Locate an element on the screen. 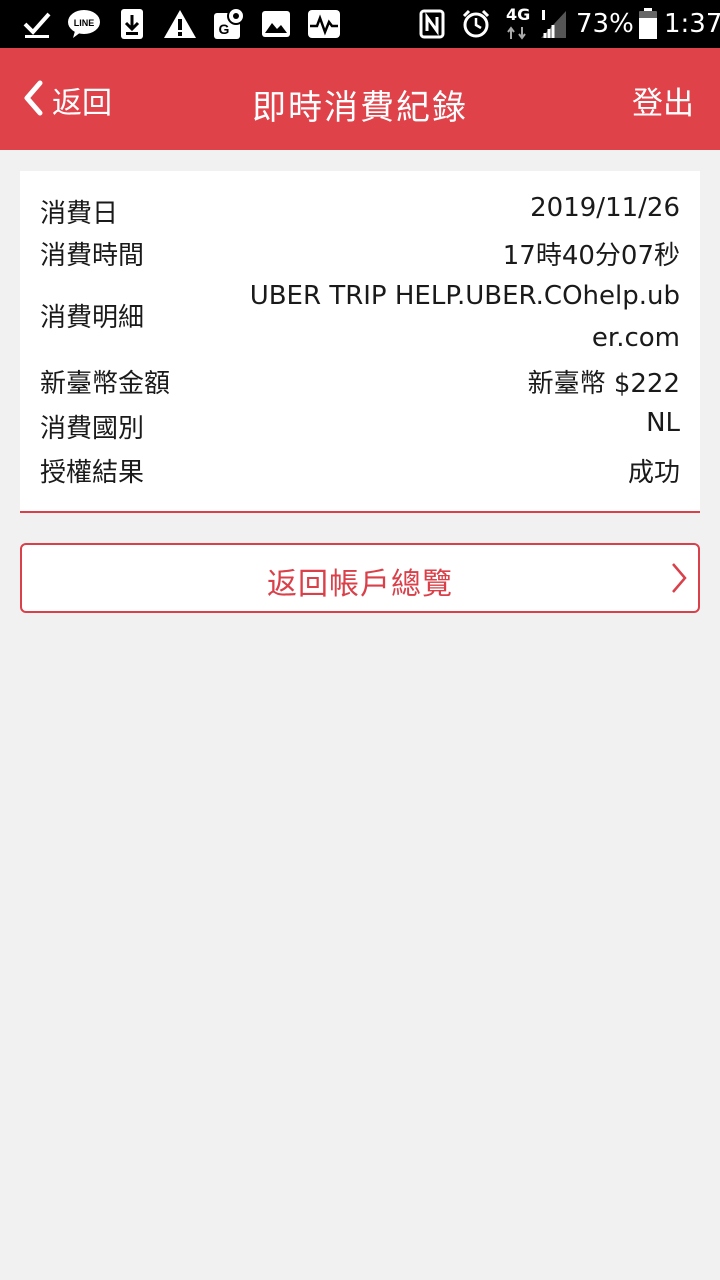  alarm-icon is located at coordinates (476, 24).